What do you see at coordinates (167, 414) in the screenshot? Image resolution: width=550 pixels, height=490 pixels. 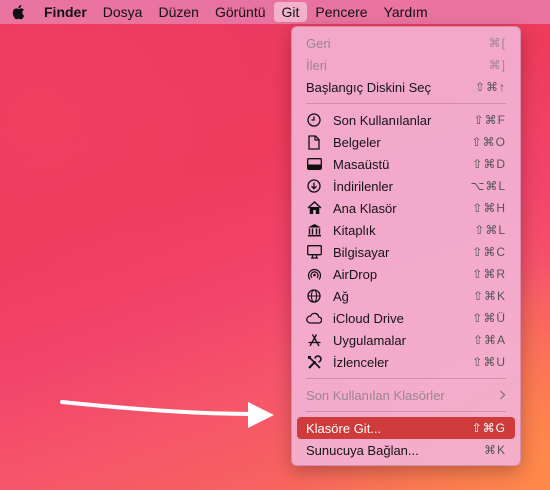 I see `pointer-arrow-icon` at bounding box center [167, 414].